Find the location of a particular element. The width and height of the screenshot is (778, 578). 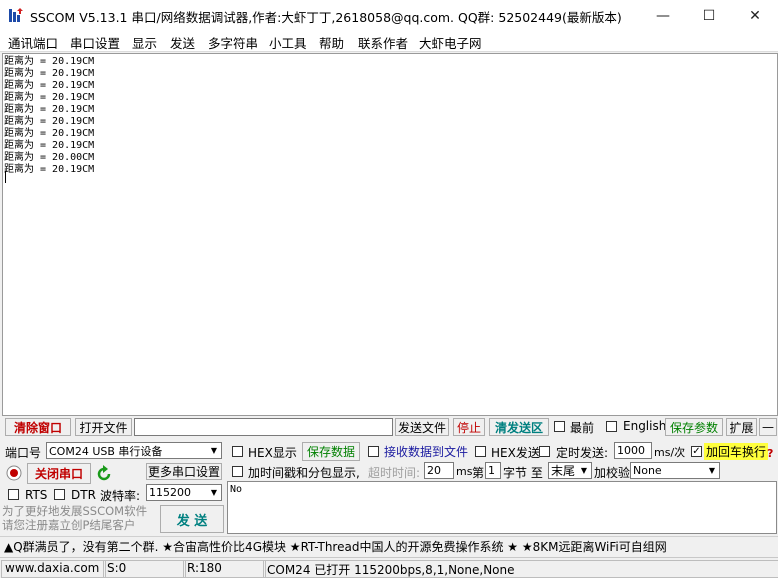

timeout-label: 超时时间: is located at coordinates (394, 473).